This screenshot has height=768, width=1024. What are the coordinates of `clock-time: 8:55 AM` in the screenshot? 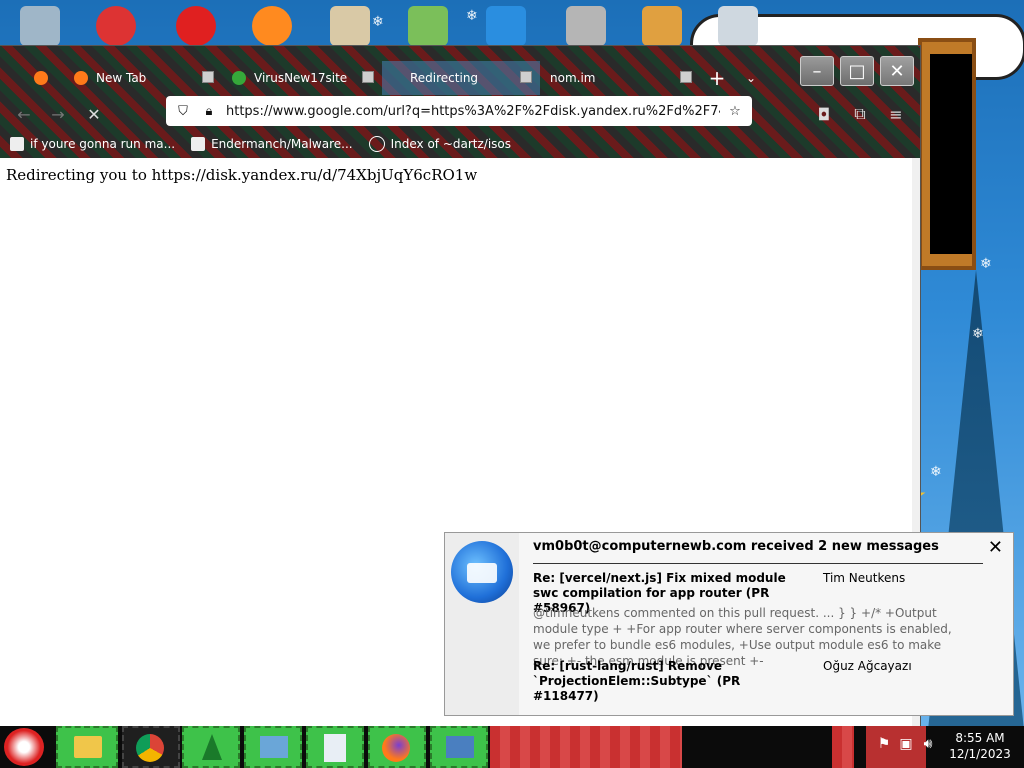 It's located at (980, 738).